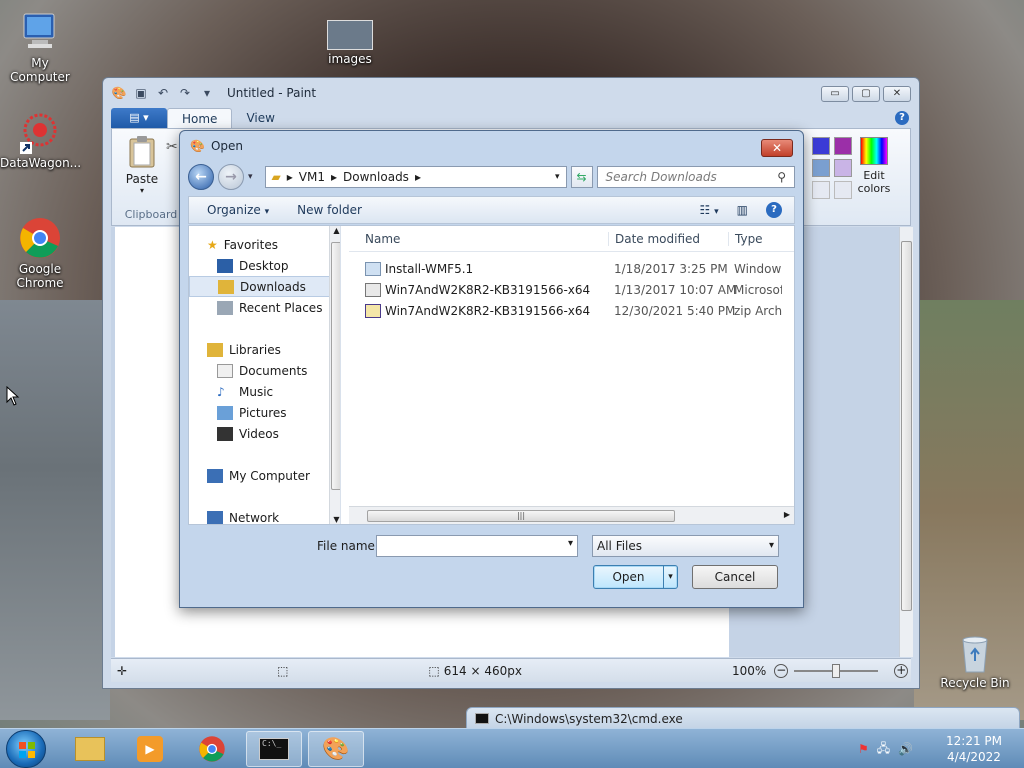 The height and width of the screenshot is (768, 1024). Describe the element at coordinates (200, 118) in the screenshot. I see `tab-home: Home` at that location.